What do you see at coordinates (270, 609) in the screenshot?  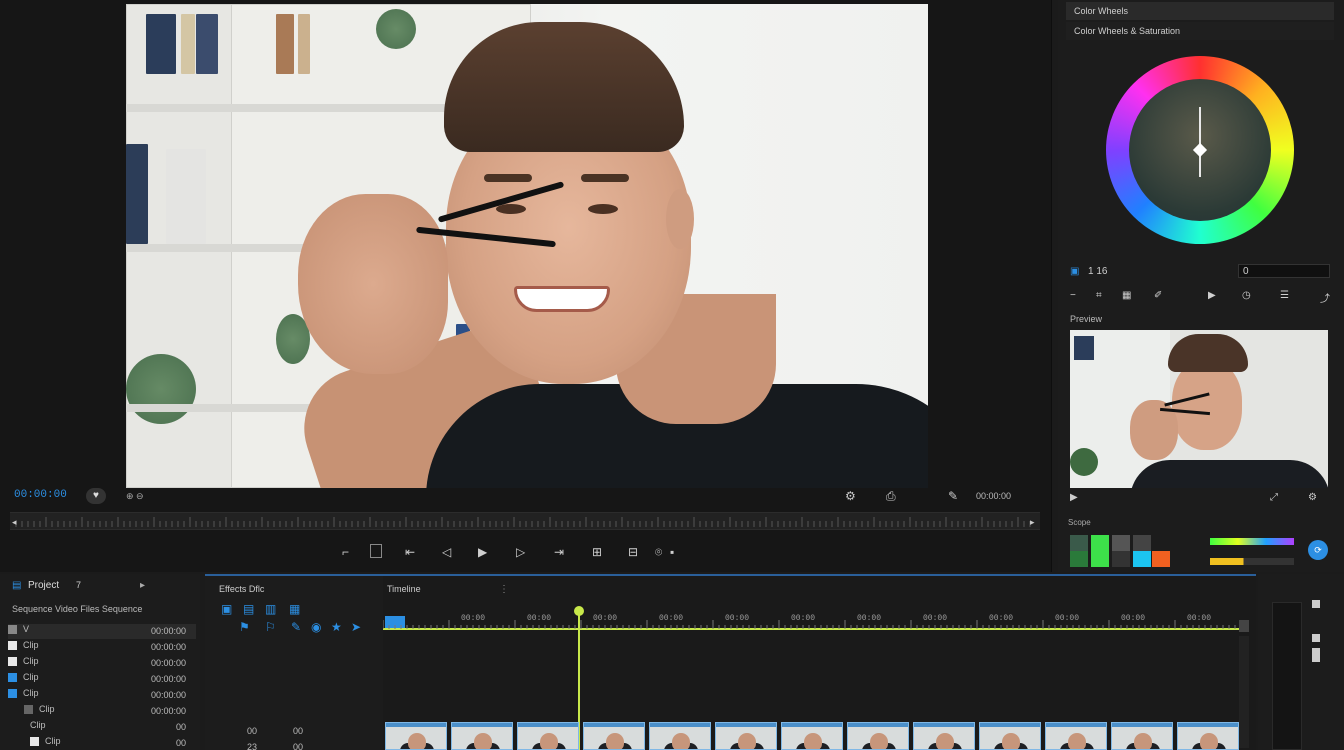 I see `transitions-icon: ▥` at bounding box center [270, 609].